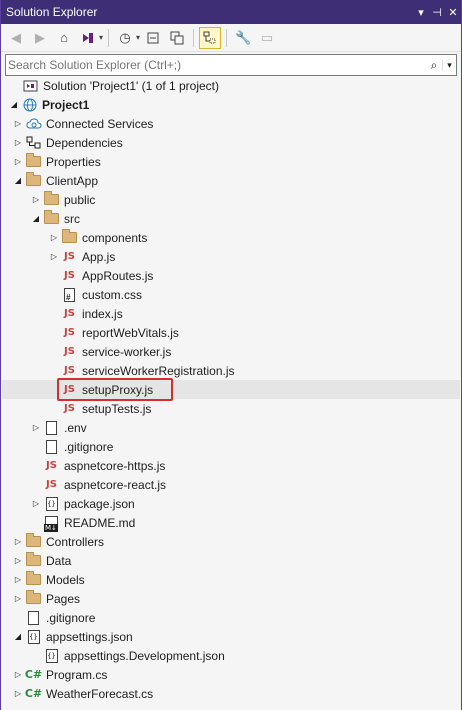 This screenshot has height=710, width=462. What do you see at coordinates (231, 332) in the screenshot?
I see `tree-item: JS reportWebVitals.js` at bounding box center [231, 332].